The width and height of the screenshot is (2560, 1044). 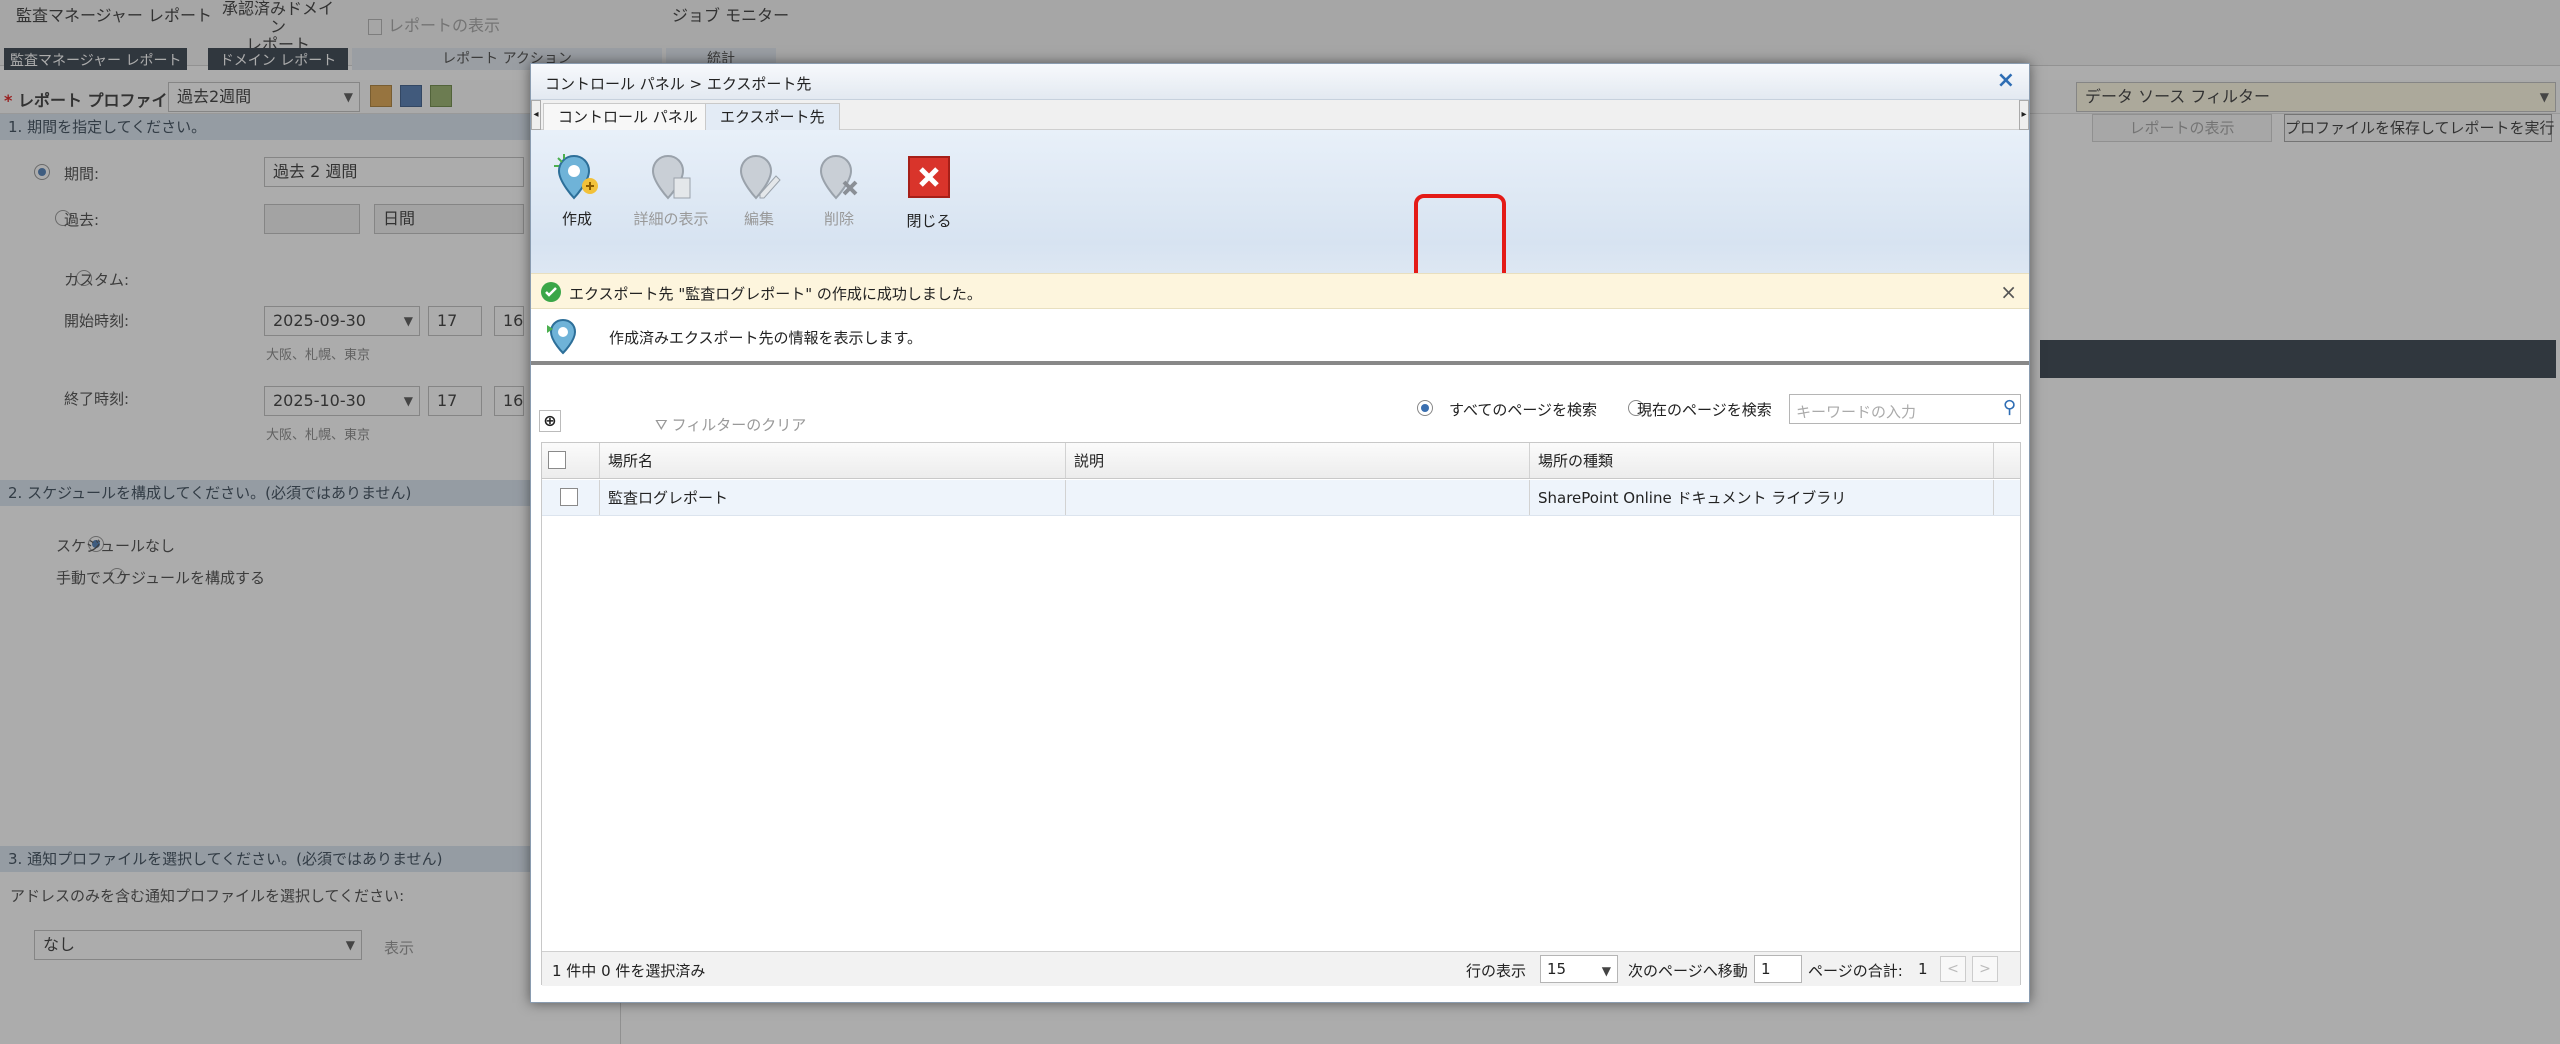 I want to click on table-row: 監査ログレポート SharePoint Online ドキュメント ライブラリ, so click(x=1281, y=498).